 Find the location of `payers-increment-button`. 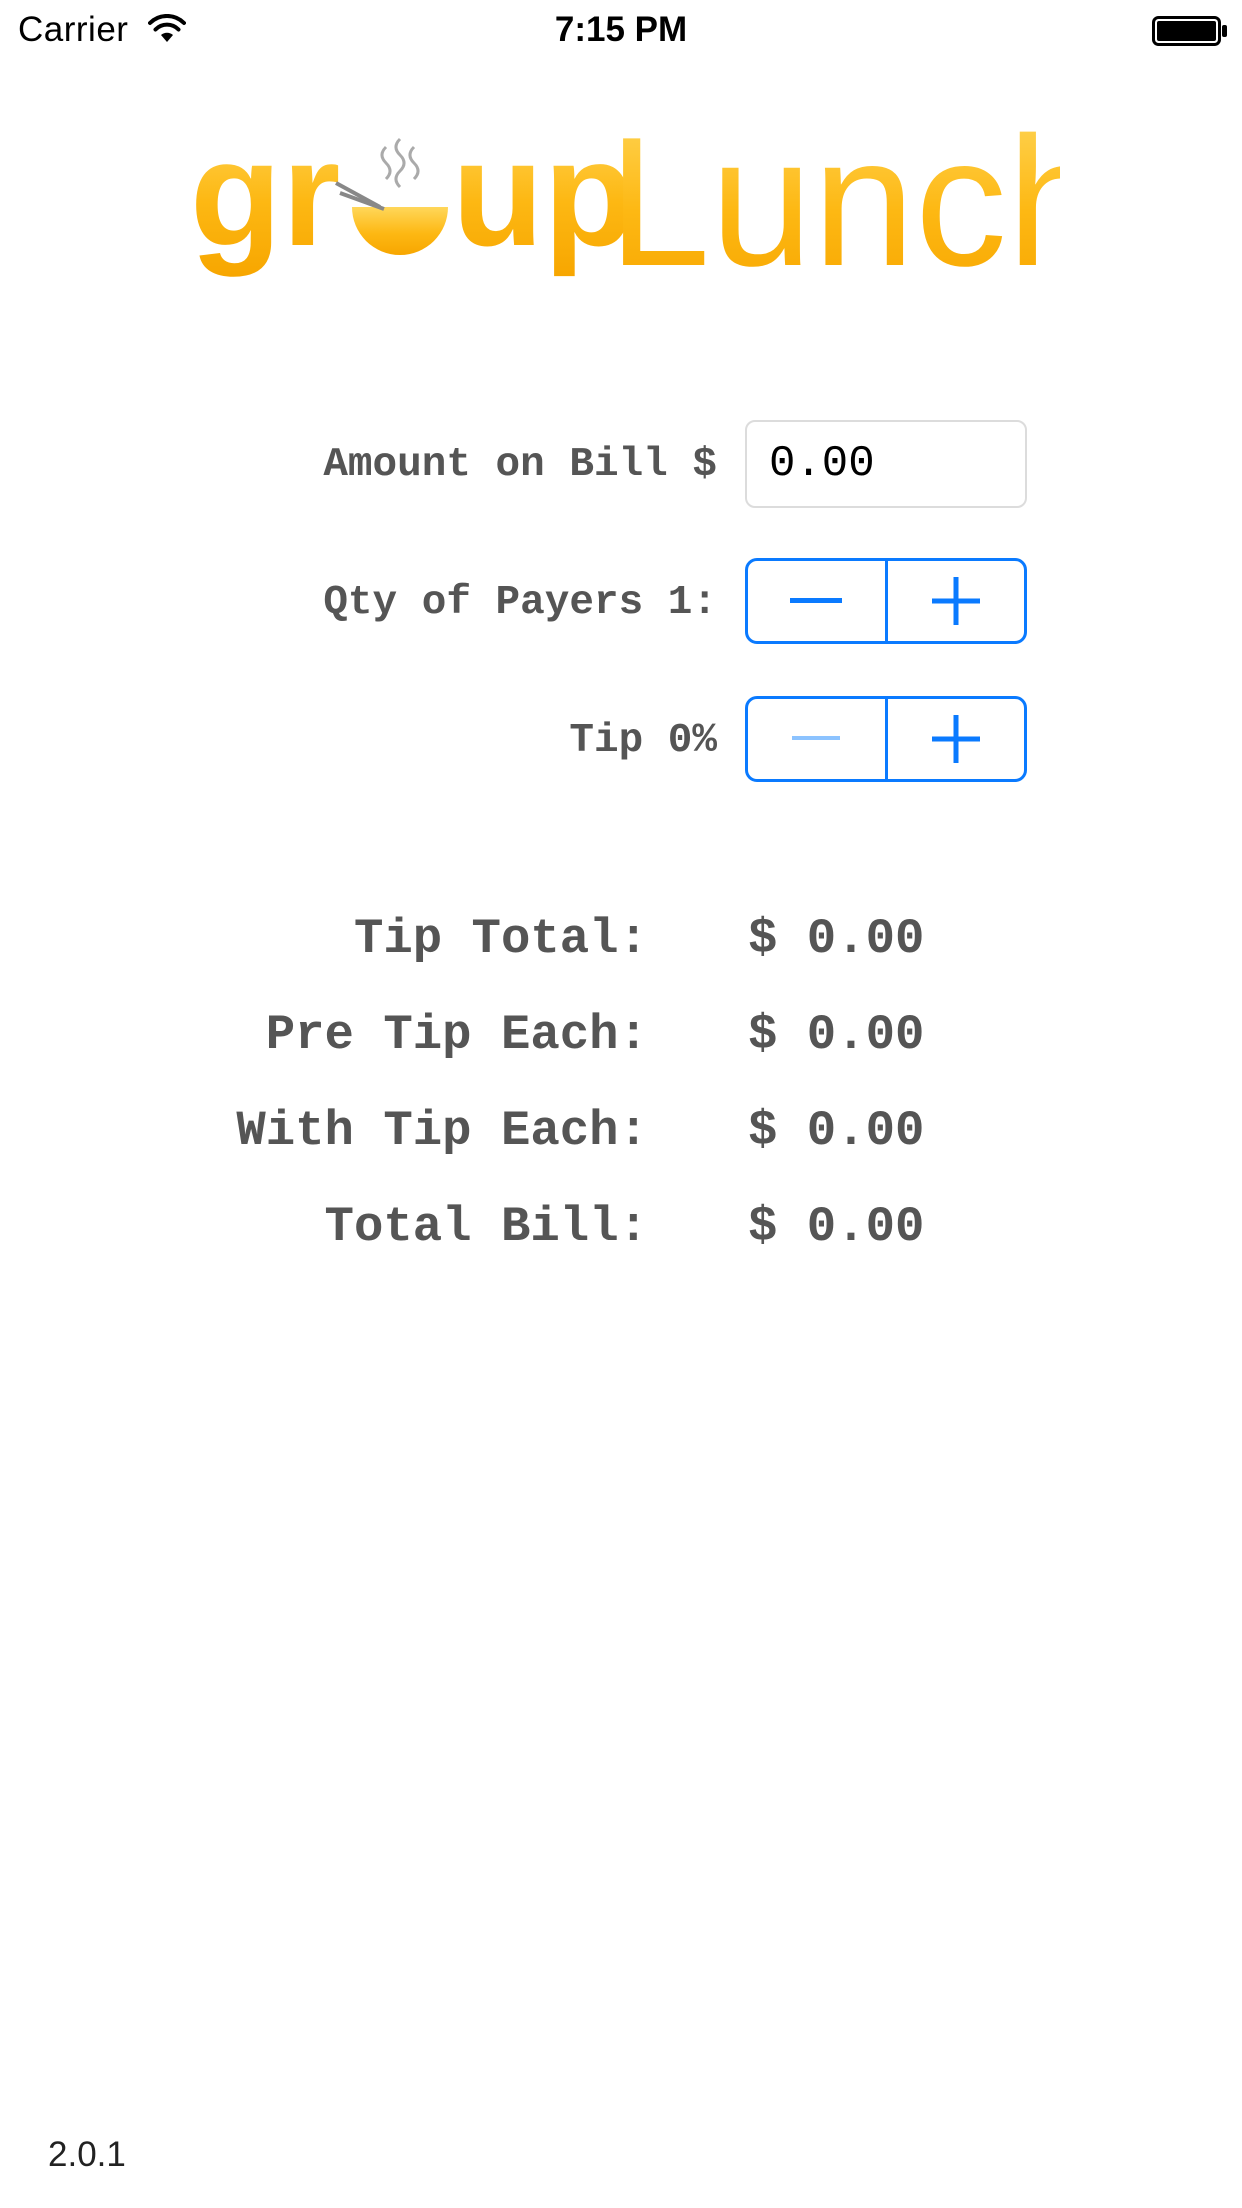

payers-increment-button is located at coordinates (954, 601).